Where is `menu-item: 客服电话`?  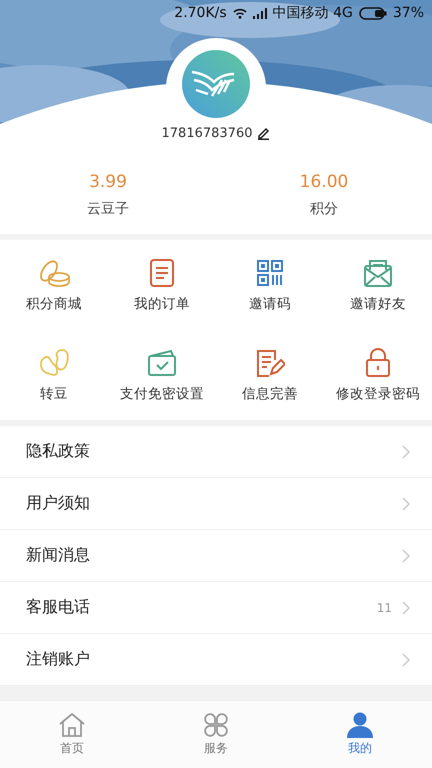 menu-item: 客服电话 is located at coordinates (58, 606).